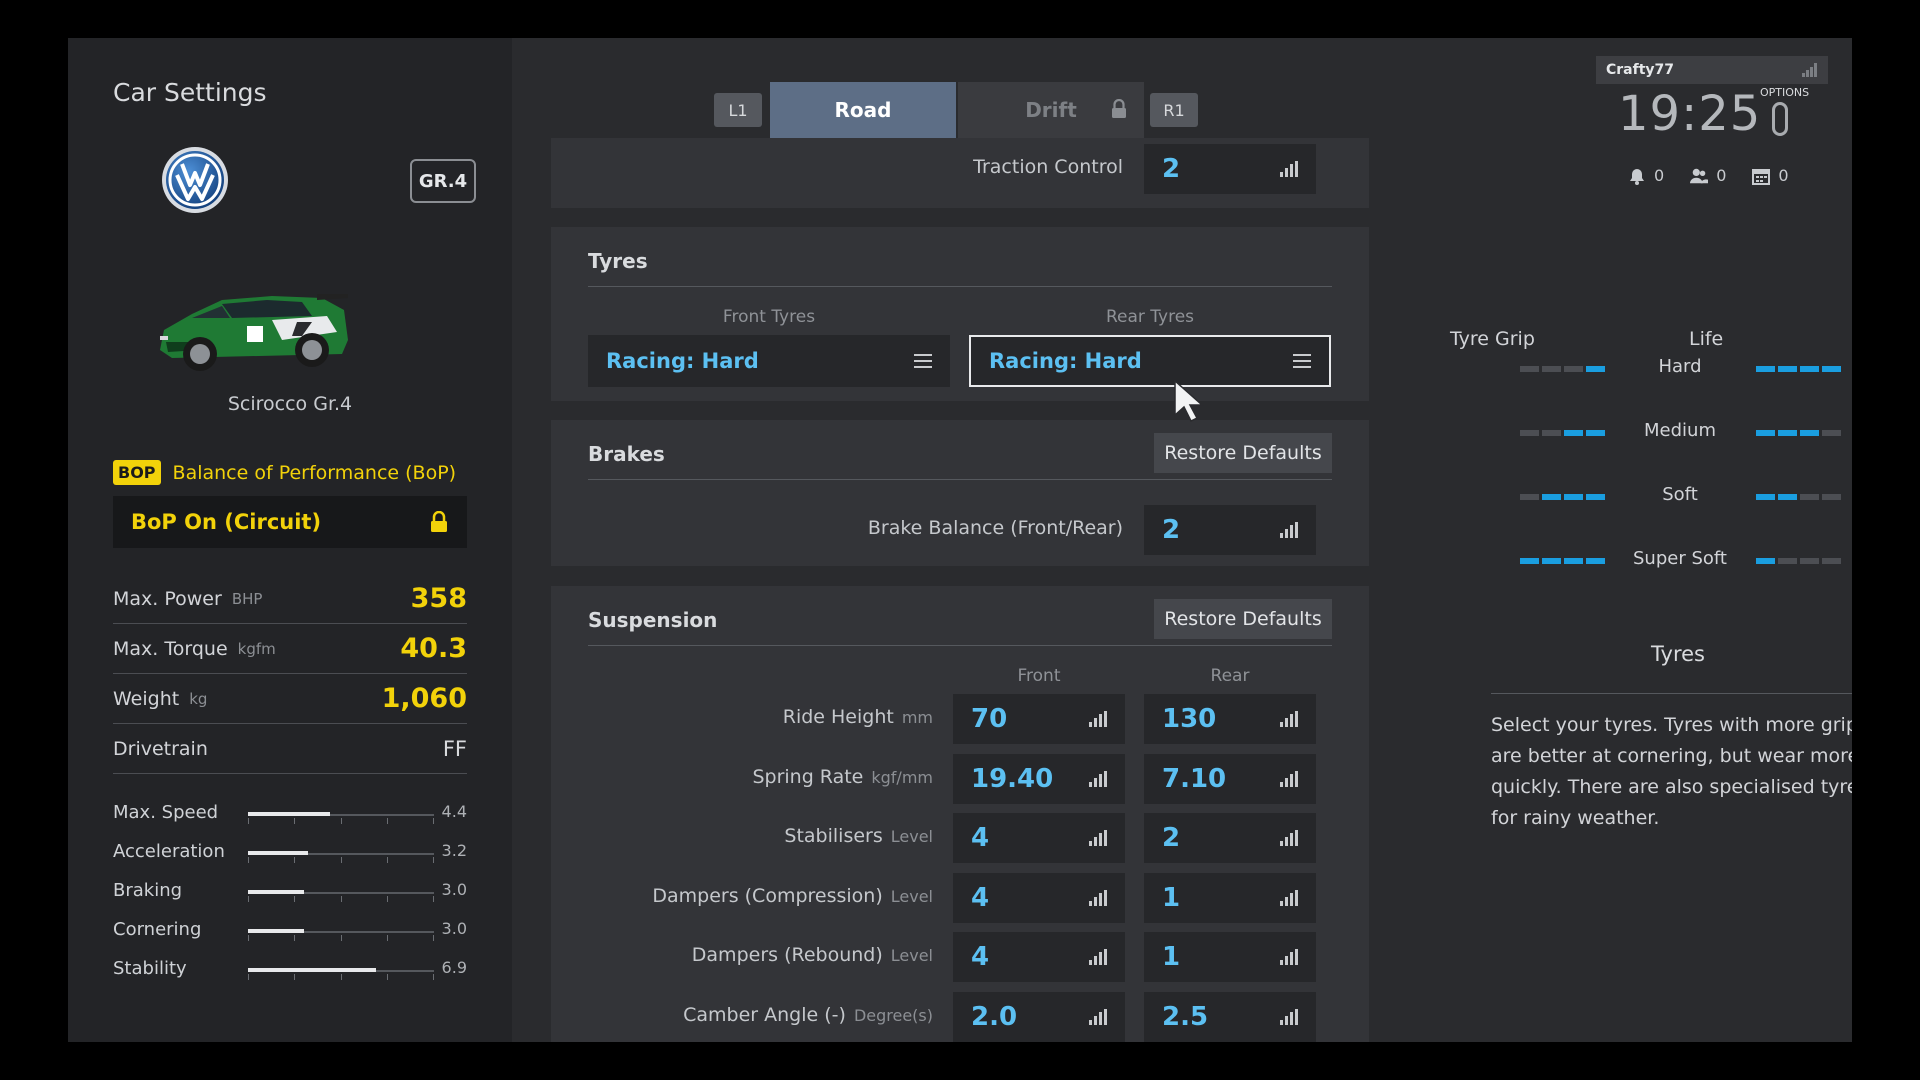 This screenshot has height=1080, width=1920. I want to click on tab-label: Drift, so click(1051, 110).